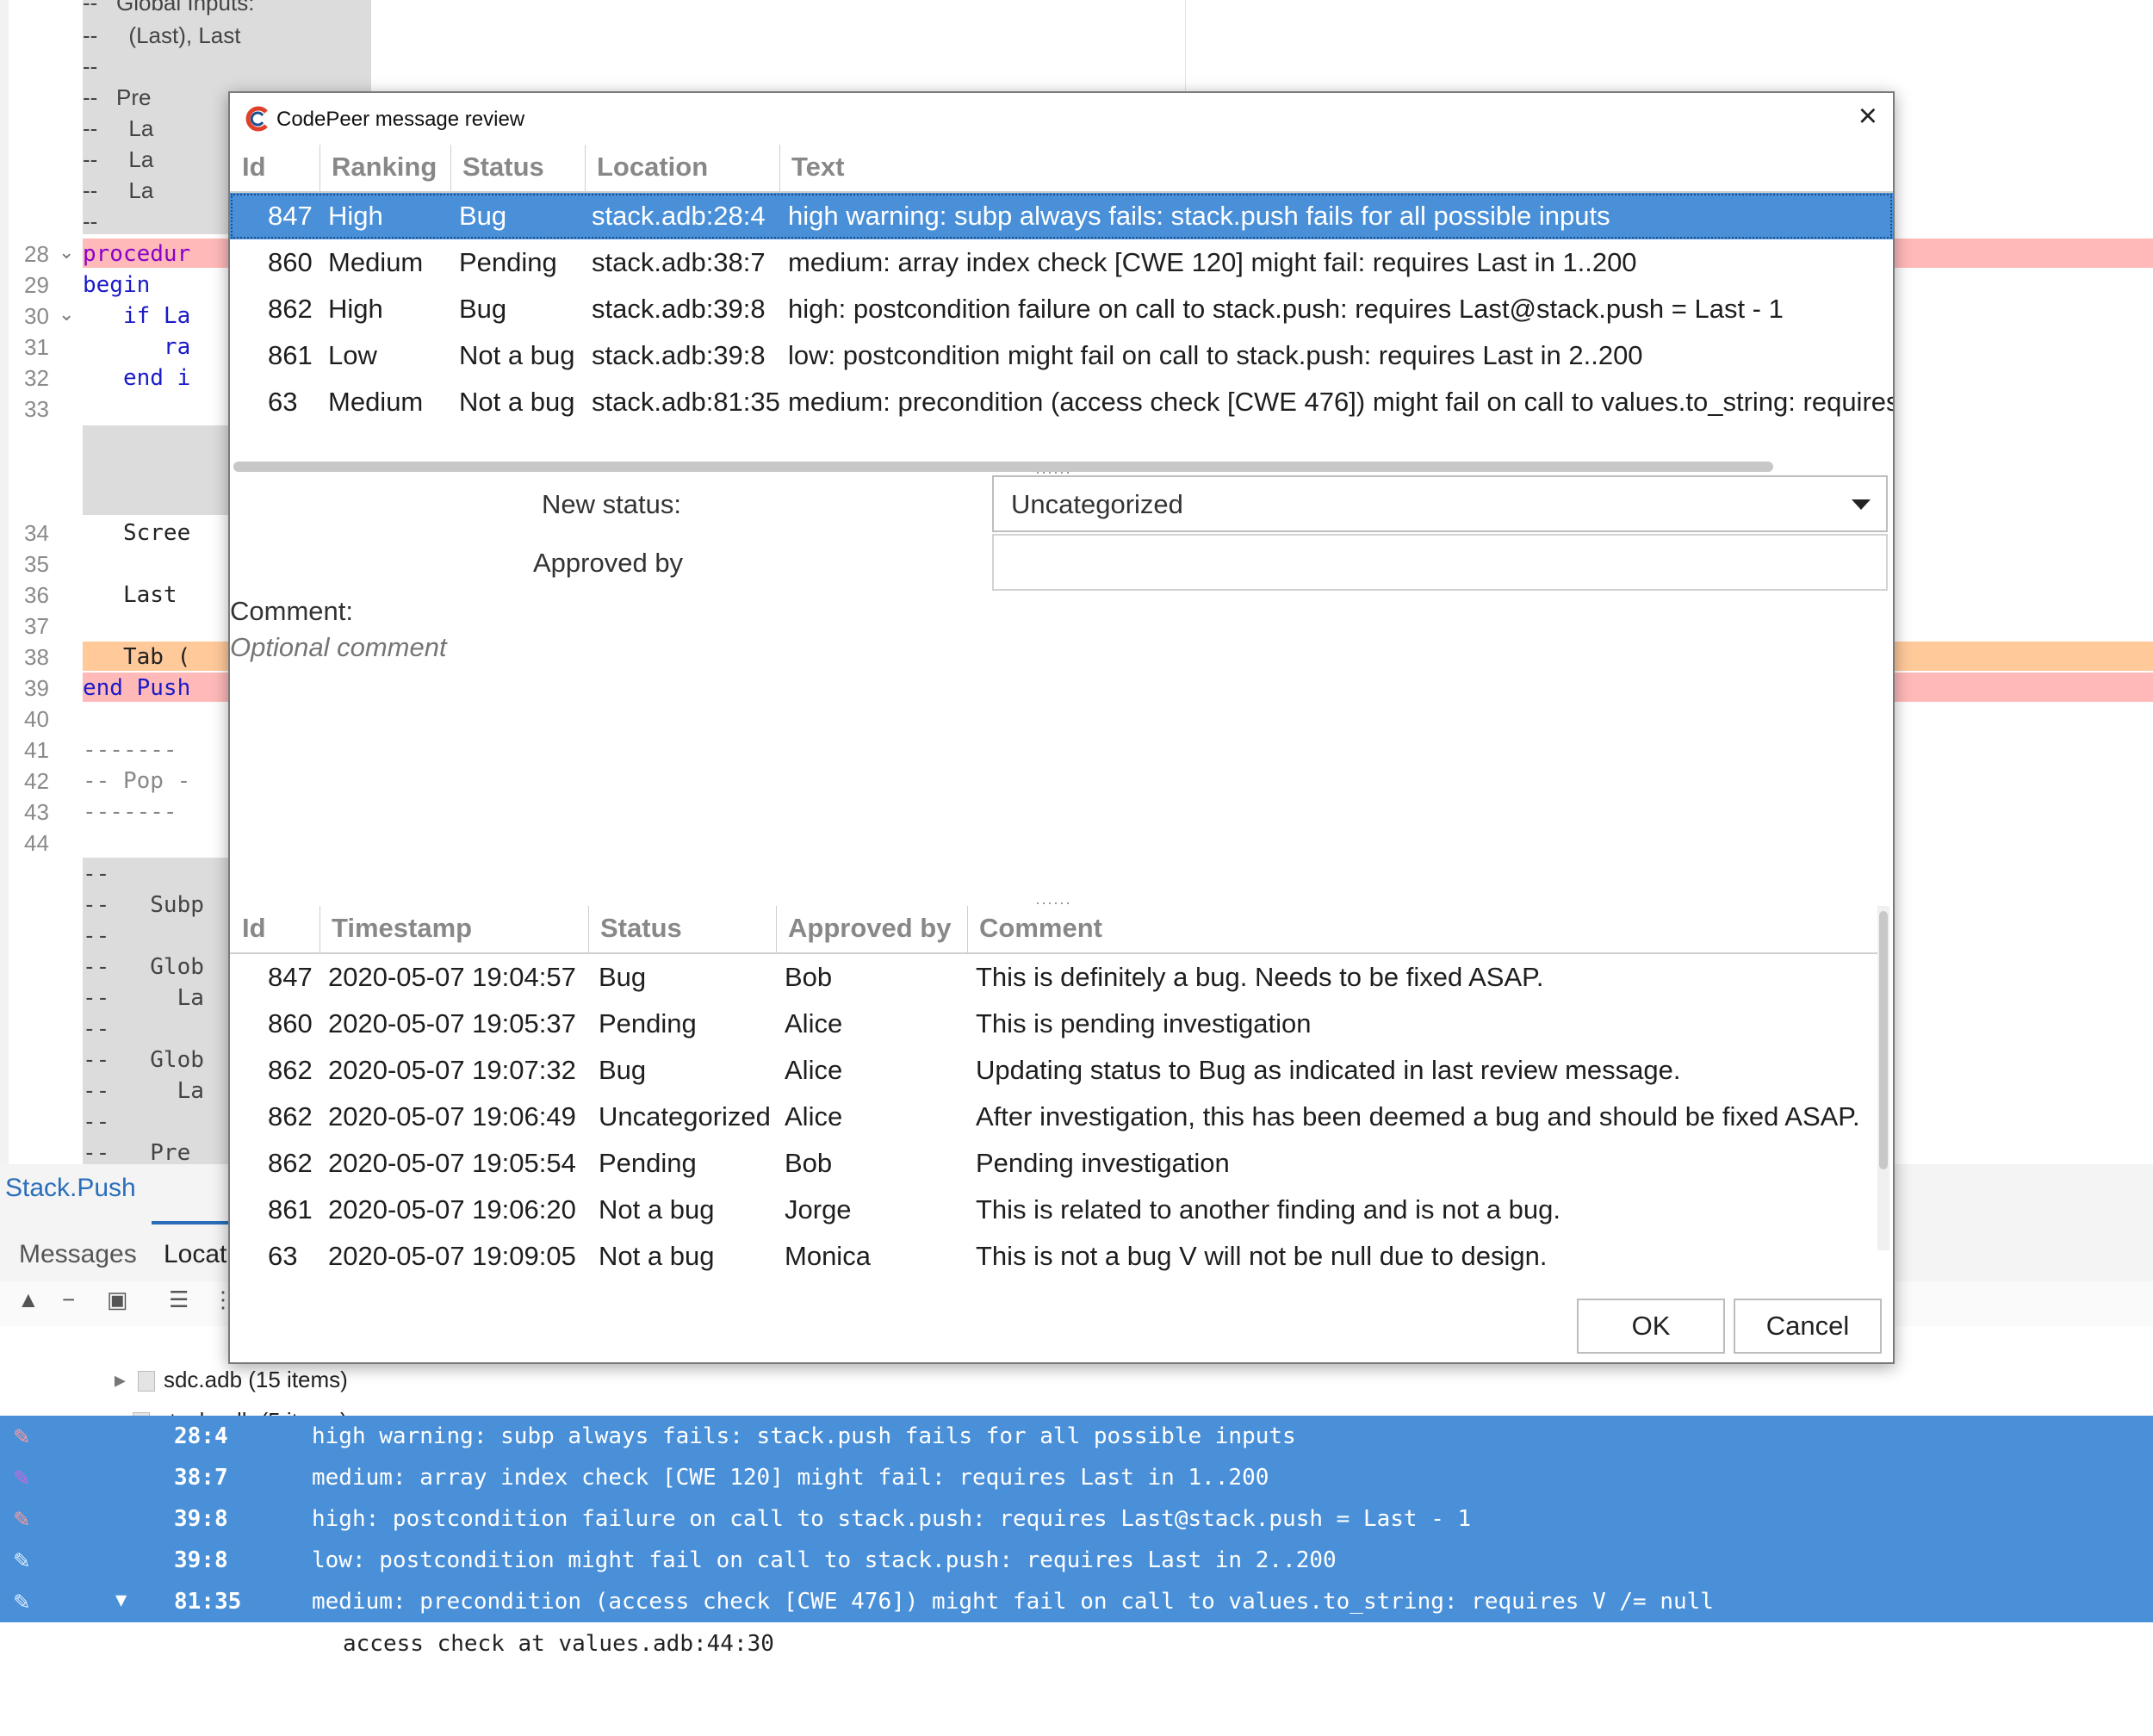 Image resolution: width=2153 pixels, height=1736 pixels. What do you see at coordinates (169, 8) in the screenshot?
I see `code-line: -- Global Inputs:` at bounding box center [169, 8].